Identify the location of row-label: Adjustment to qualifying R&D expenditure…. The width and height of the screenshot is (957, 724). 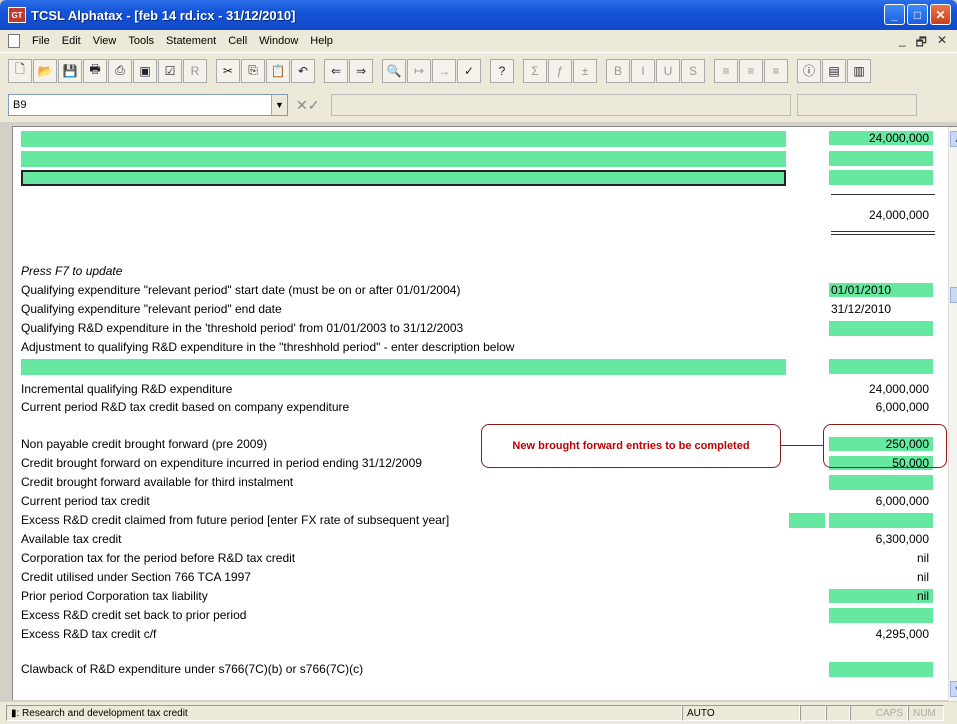
(268, 347).